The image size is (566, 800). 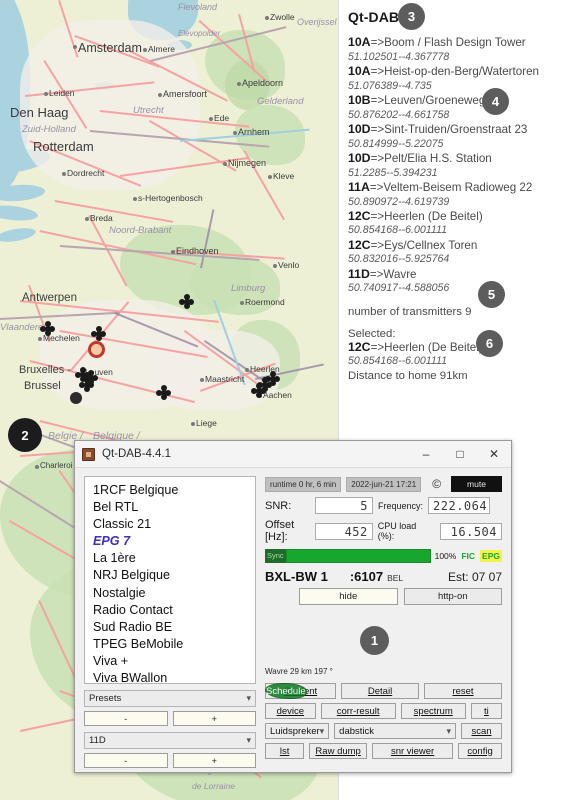 I want to click on service-list-item: La 1ère, so click(x=174, y=558).